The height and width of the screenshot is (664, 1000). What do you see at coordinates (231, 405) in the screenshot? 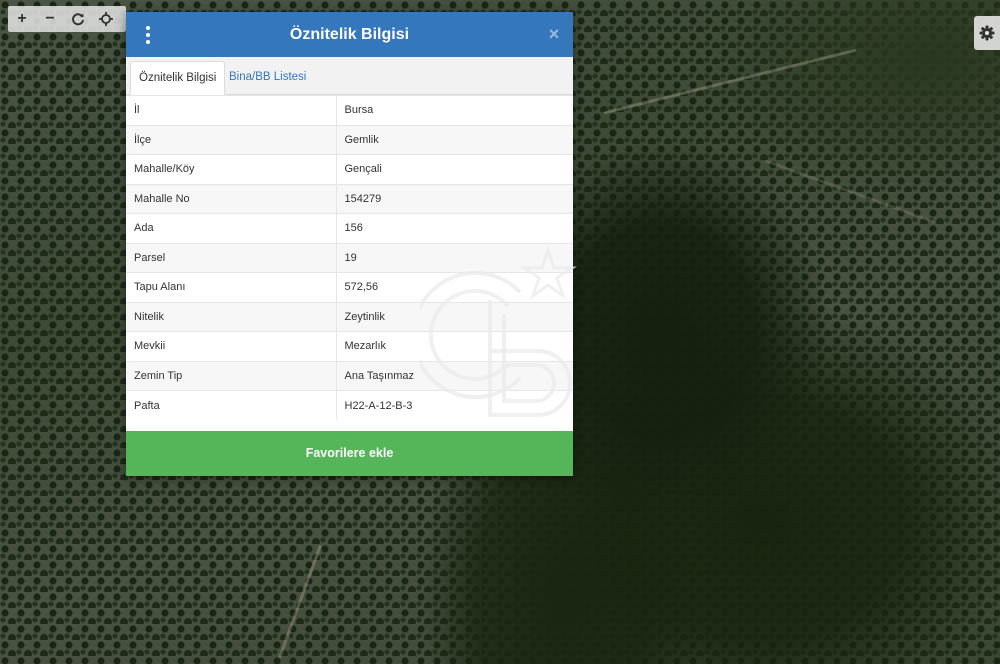
I see `attribute-key: Pafta` at bounding box center [231, 405].